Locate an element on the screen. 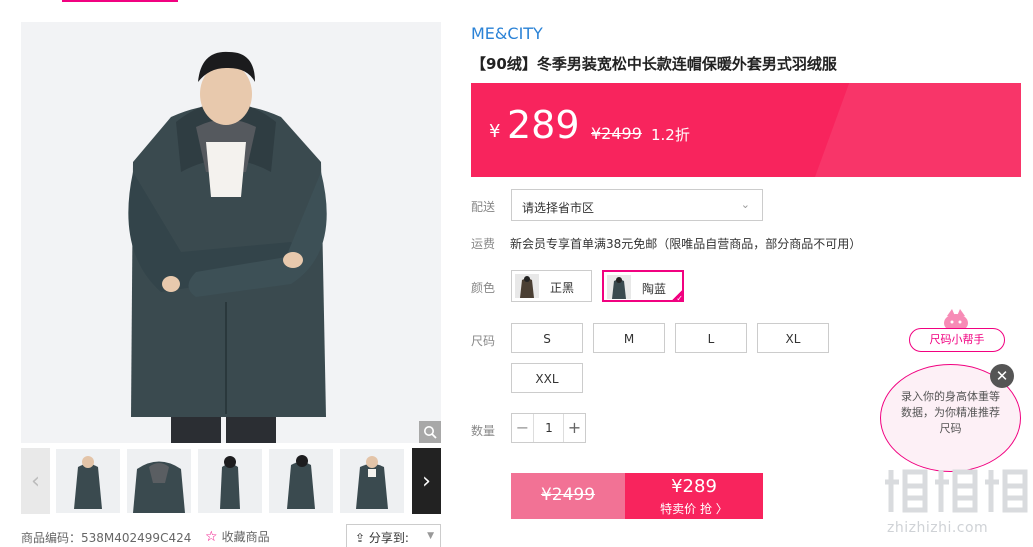  buy-original-price: ¥2499 is located at coordinates (568, 495).